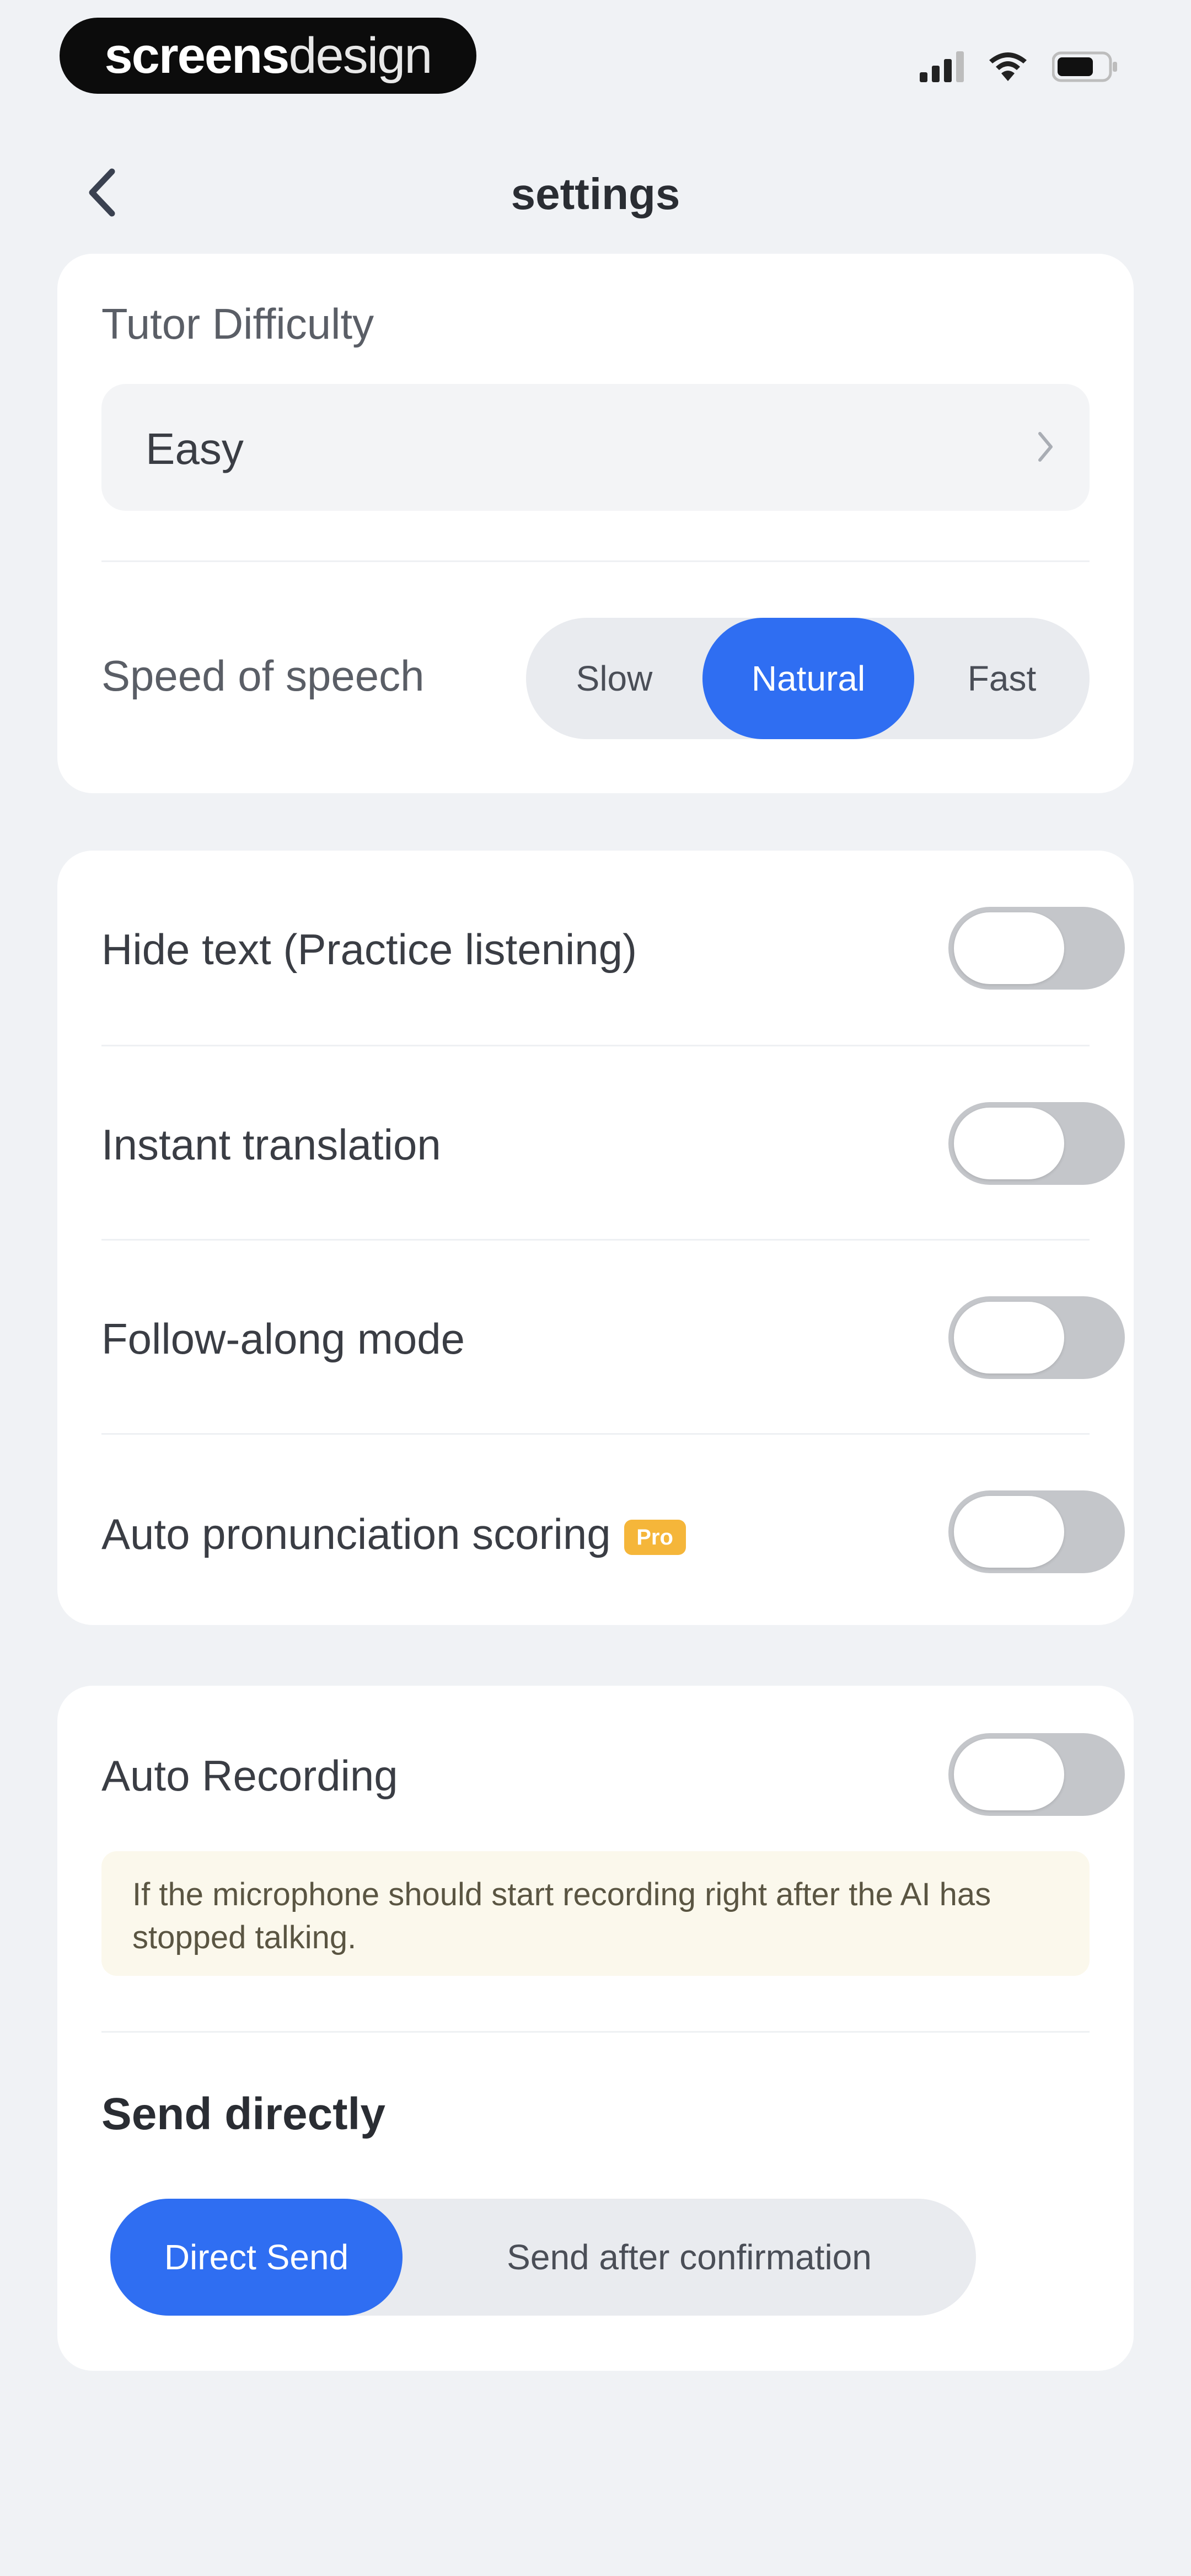  What do you see at coordinates (249, 1775) in the screenshot?
I see `auto-recording-label: Auto Recording` at bounding box center [249, 1775].